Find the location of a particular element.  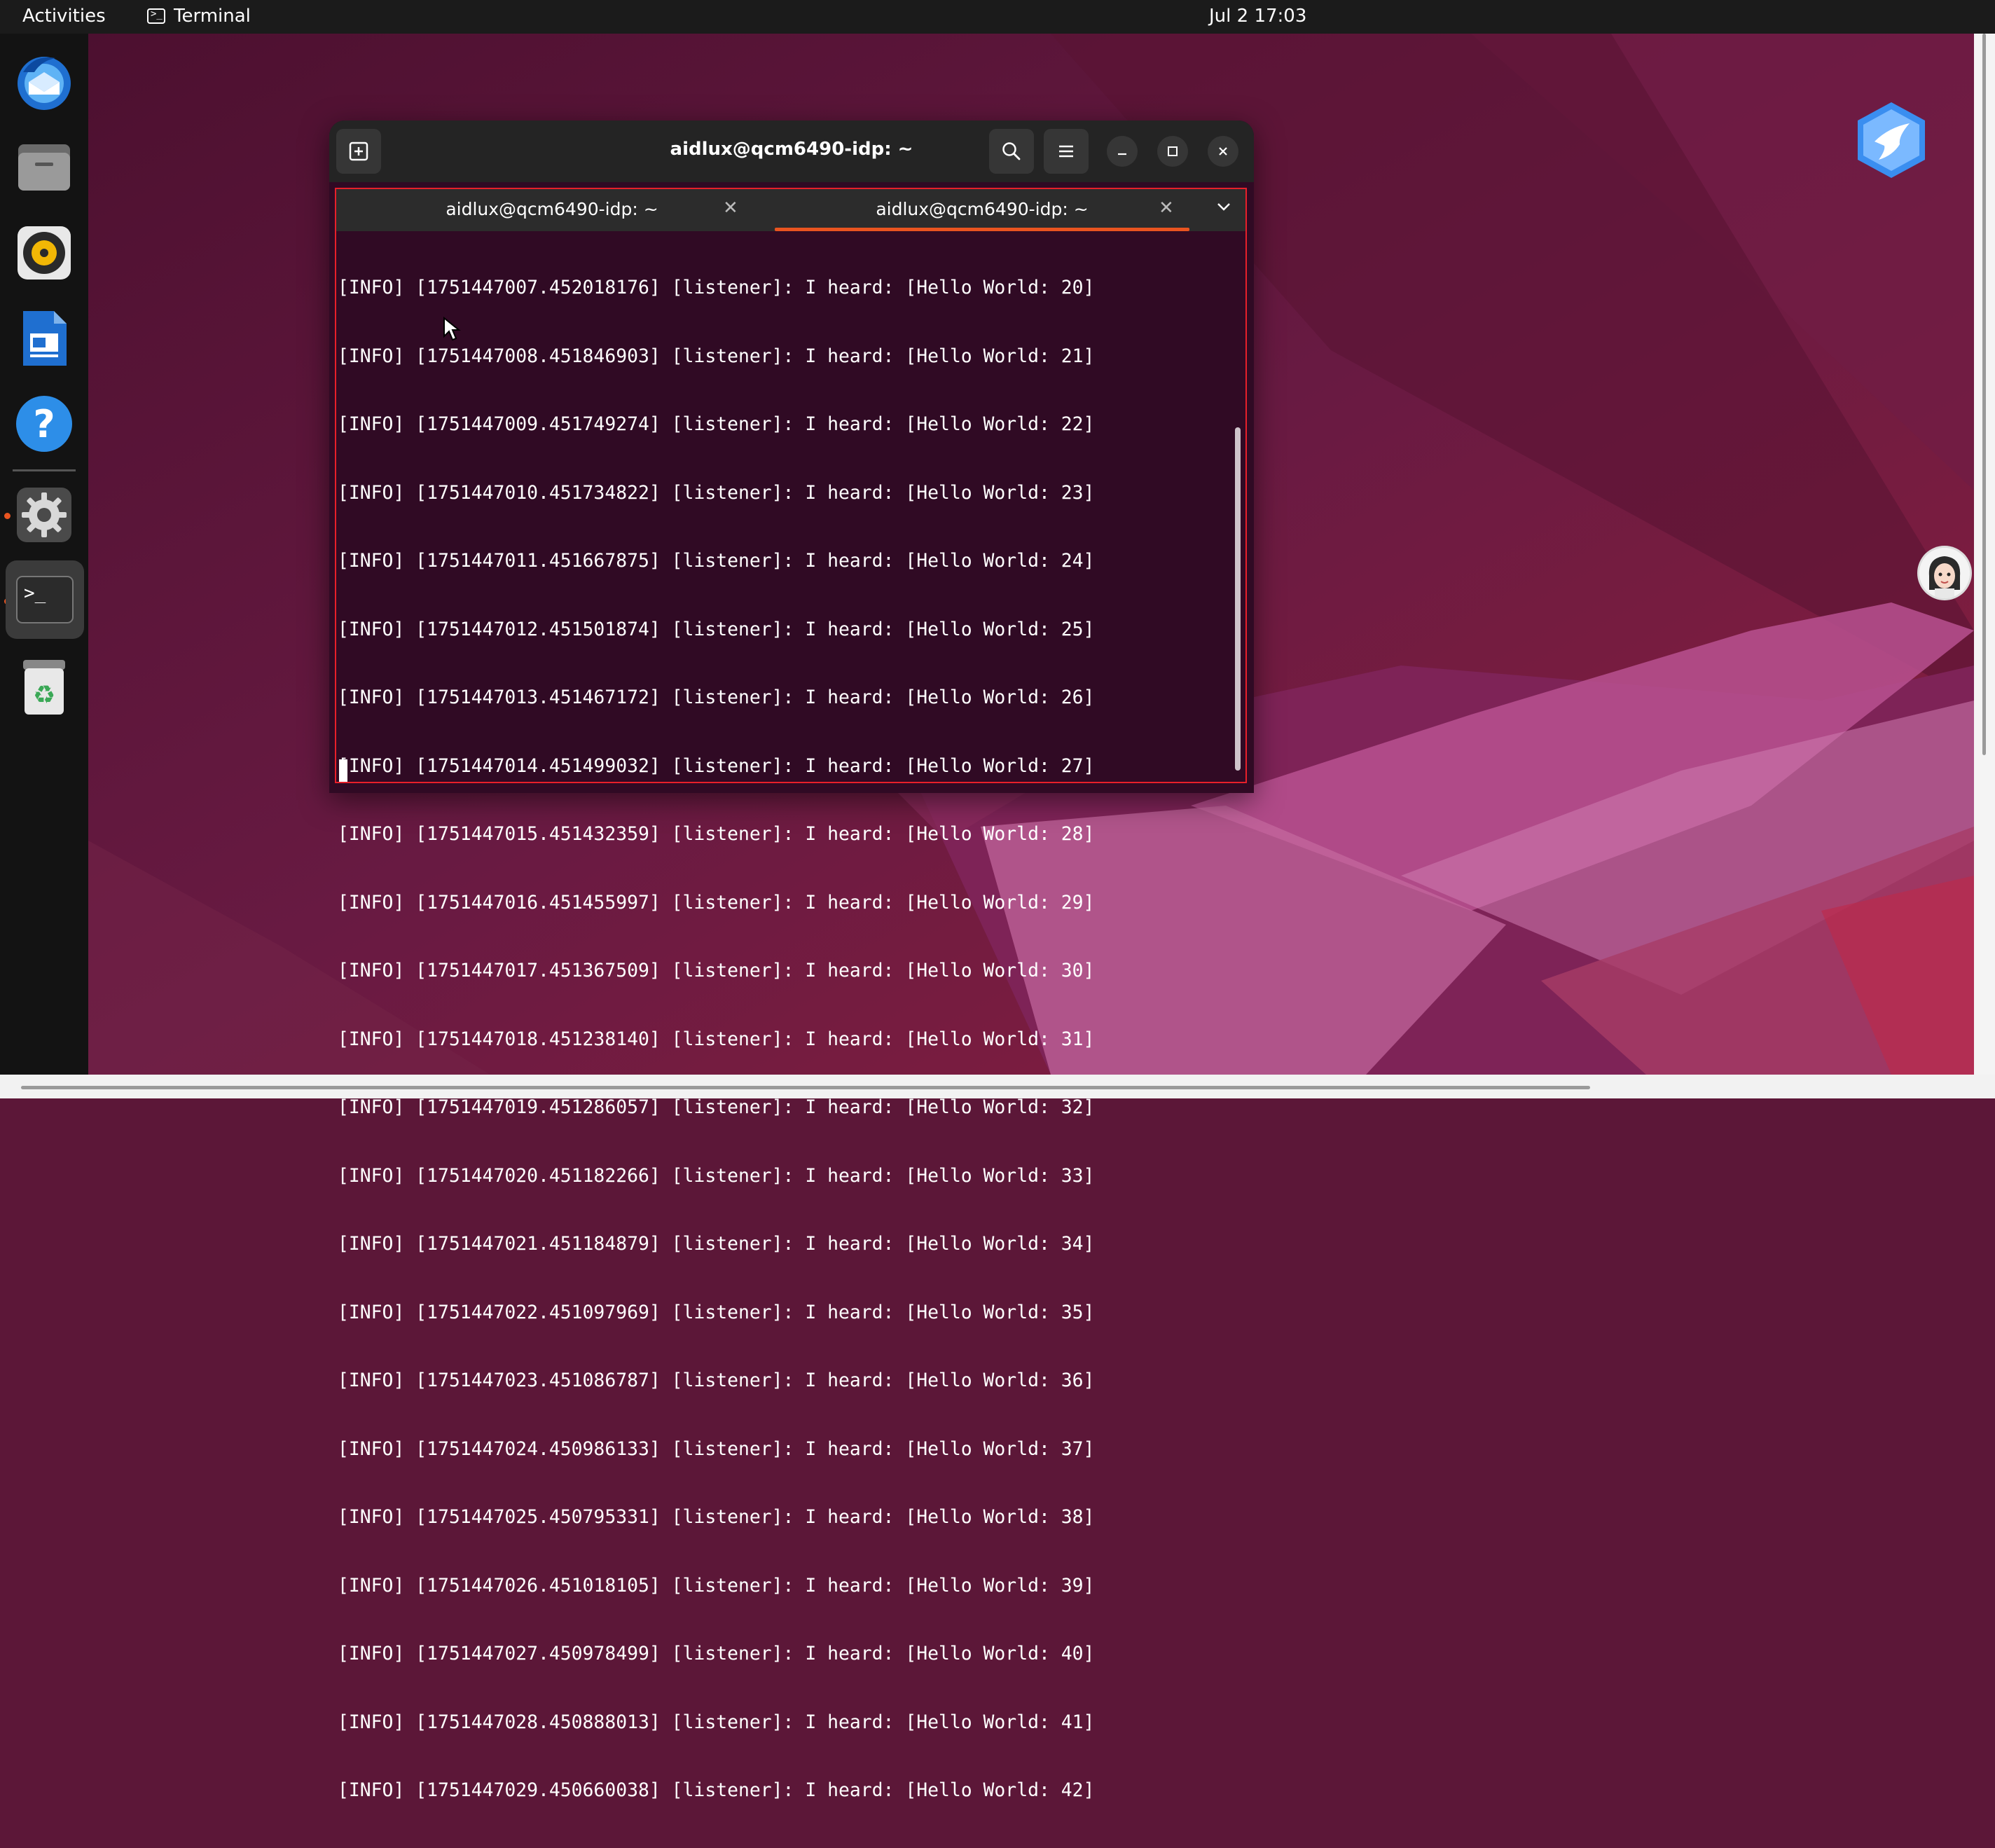

dock-item-files is located at coordinates (44, 168).